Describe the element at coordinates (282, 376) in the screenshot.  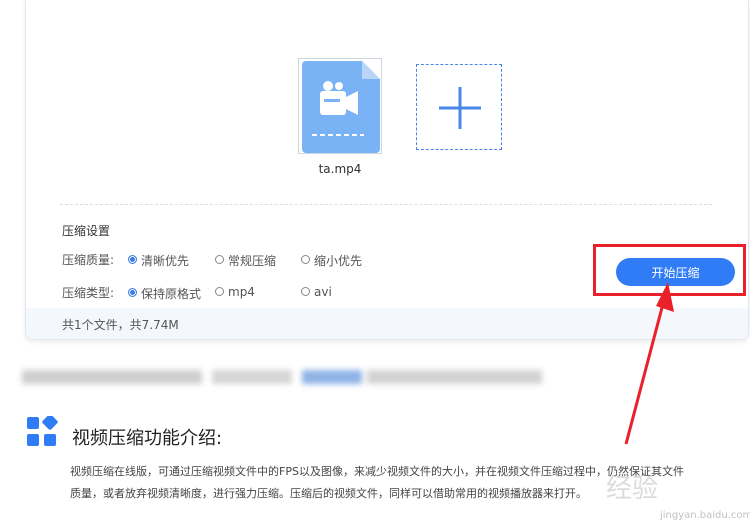
I see `blurred-text` at that location.